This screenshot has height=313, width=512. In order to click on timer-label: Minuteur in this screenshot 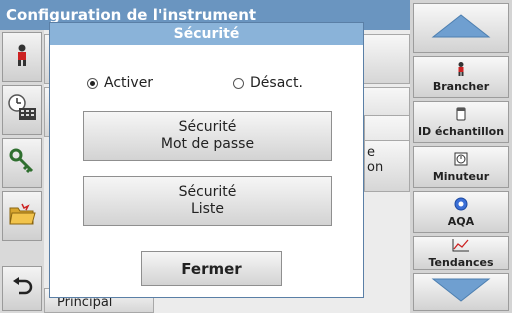, I will do `click(461, 176)`.